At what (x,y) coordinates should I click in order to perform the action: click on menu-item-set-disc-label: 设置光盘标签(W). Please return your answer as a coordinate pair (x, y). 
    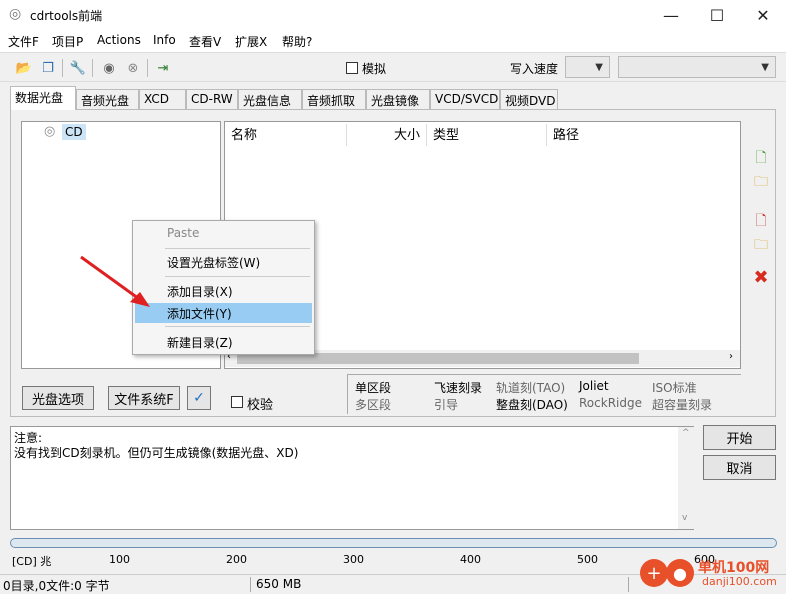
    Looking at the image, I should click on (223, 262).